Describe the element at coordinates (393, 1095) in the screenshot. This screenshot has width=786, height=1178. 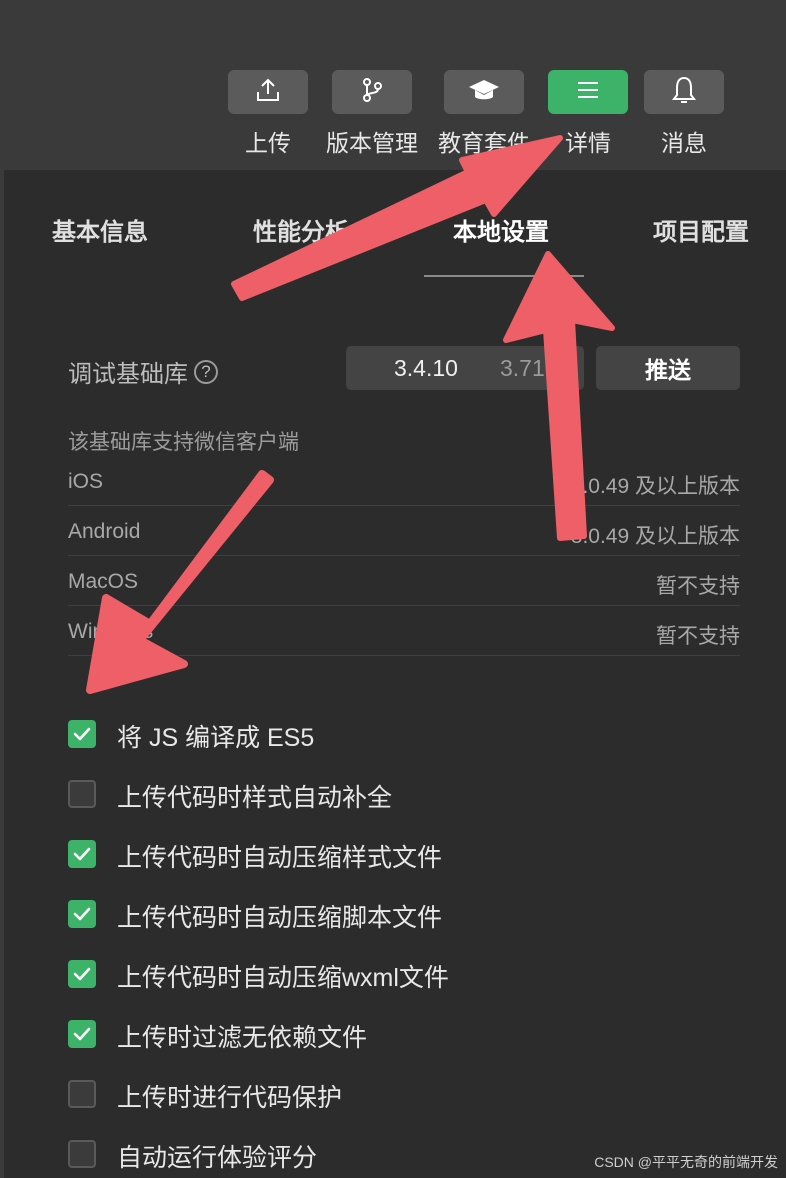
I see `option-row: 上传时进行代码保护` at that location.